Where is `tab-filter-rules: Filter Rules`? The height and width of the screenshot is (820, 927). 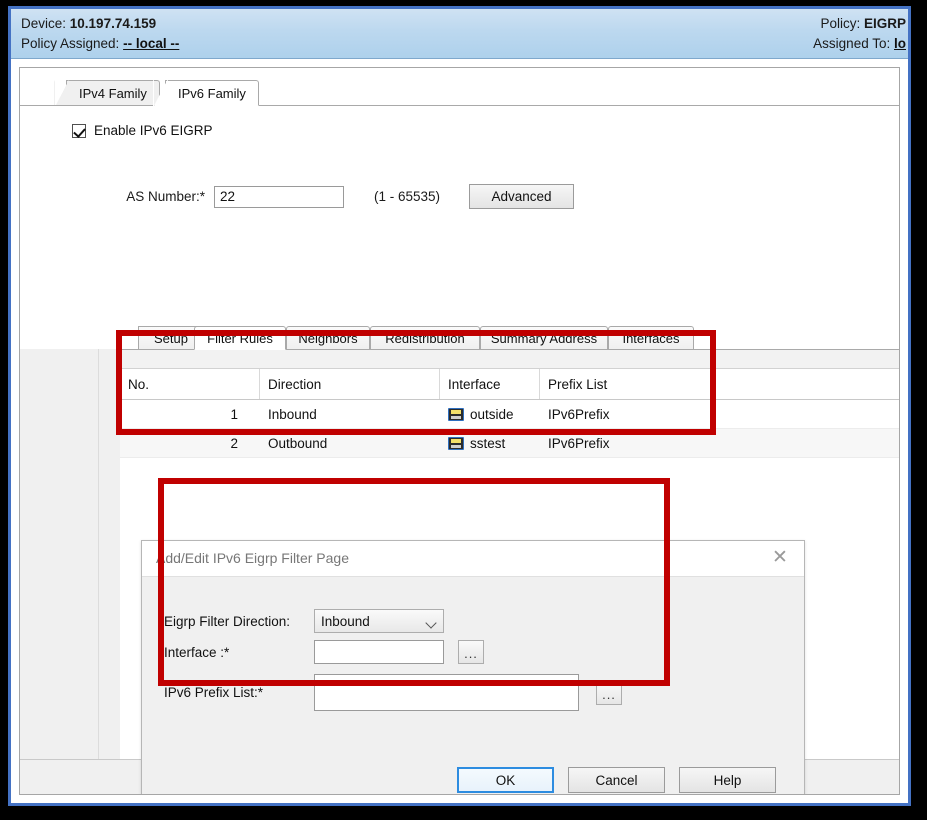
tab-filter-rules: Filter Rules is located at coordinates (240, 338).